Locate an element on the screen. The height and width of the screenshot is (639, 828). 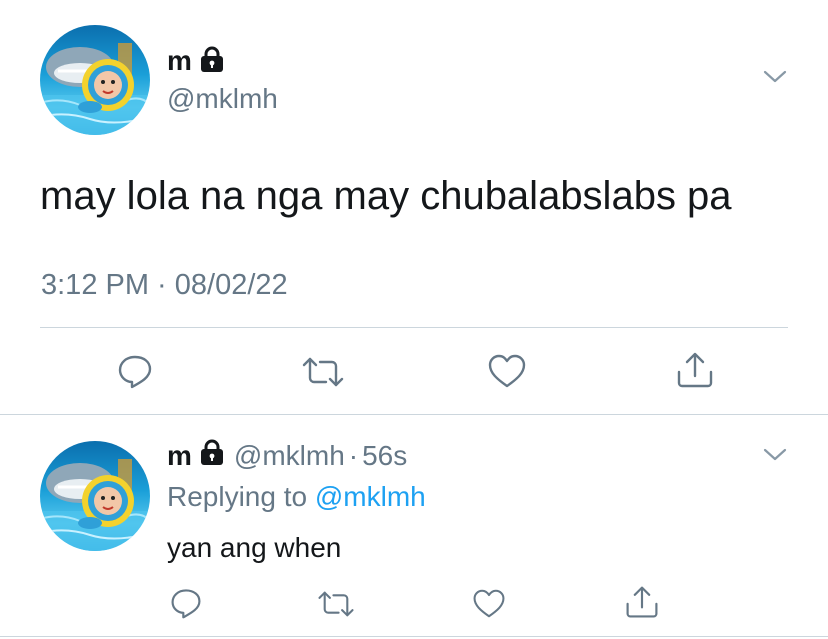
timestamp: 3:12 PM · 08/02/22 is located at coordinates (164, 285).